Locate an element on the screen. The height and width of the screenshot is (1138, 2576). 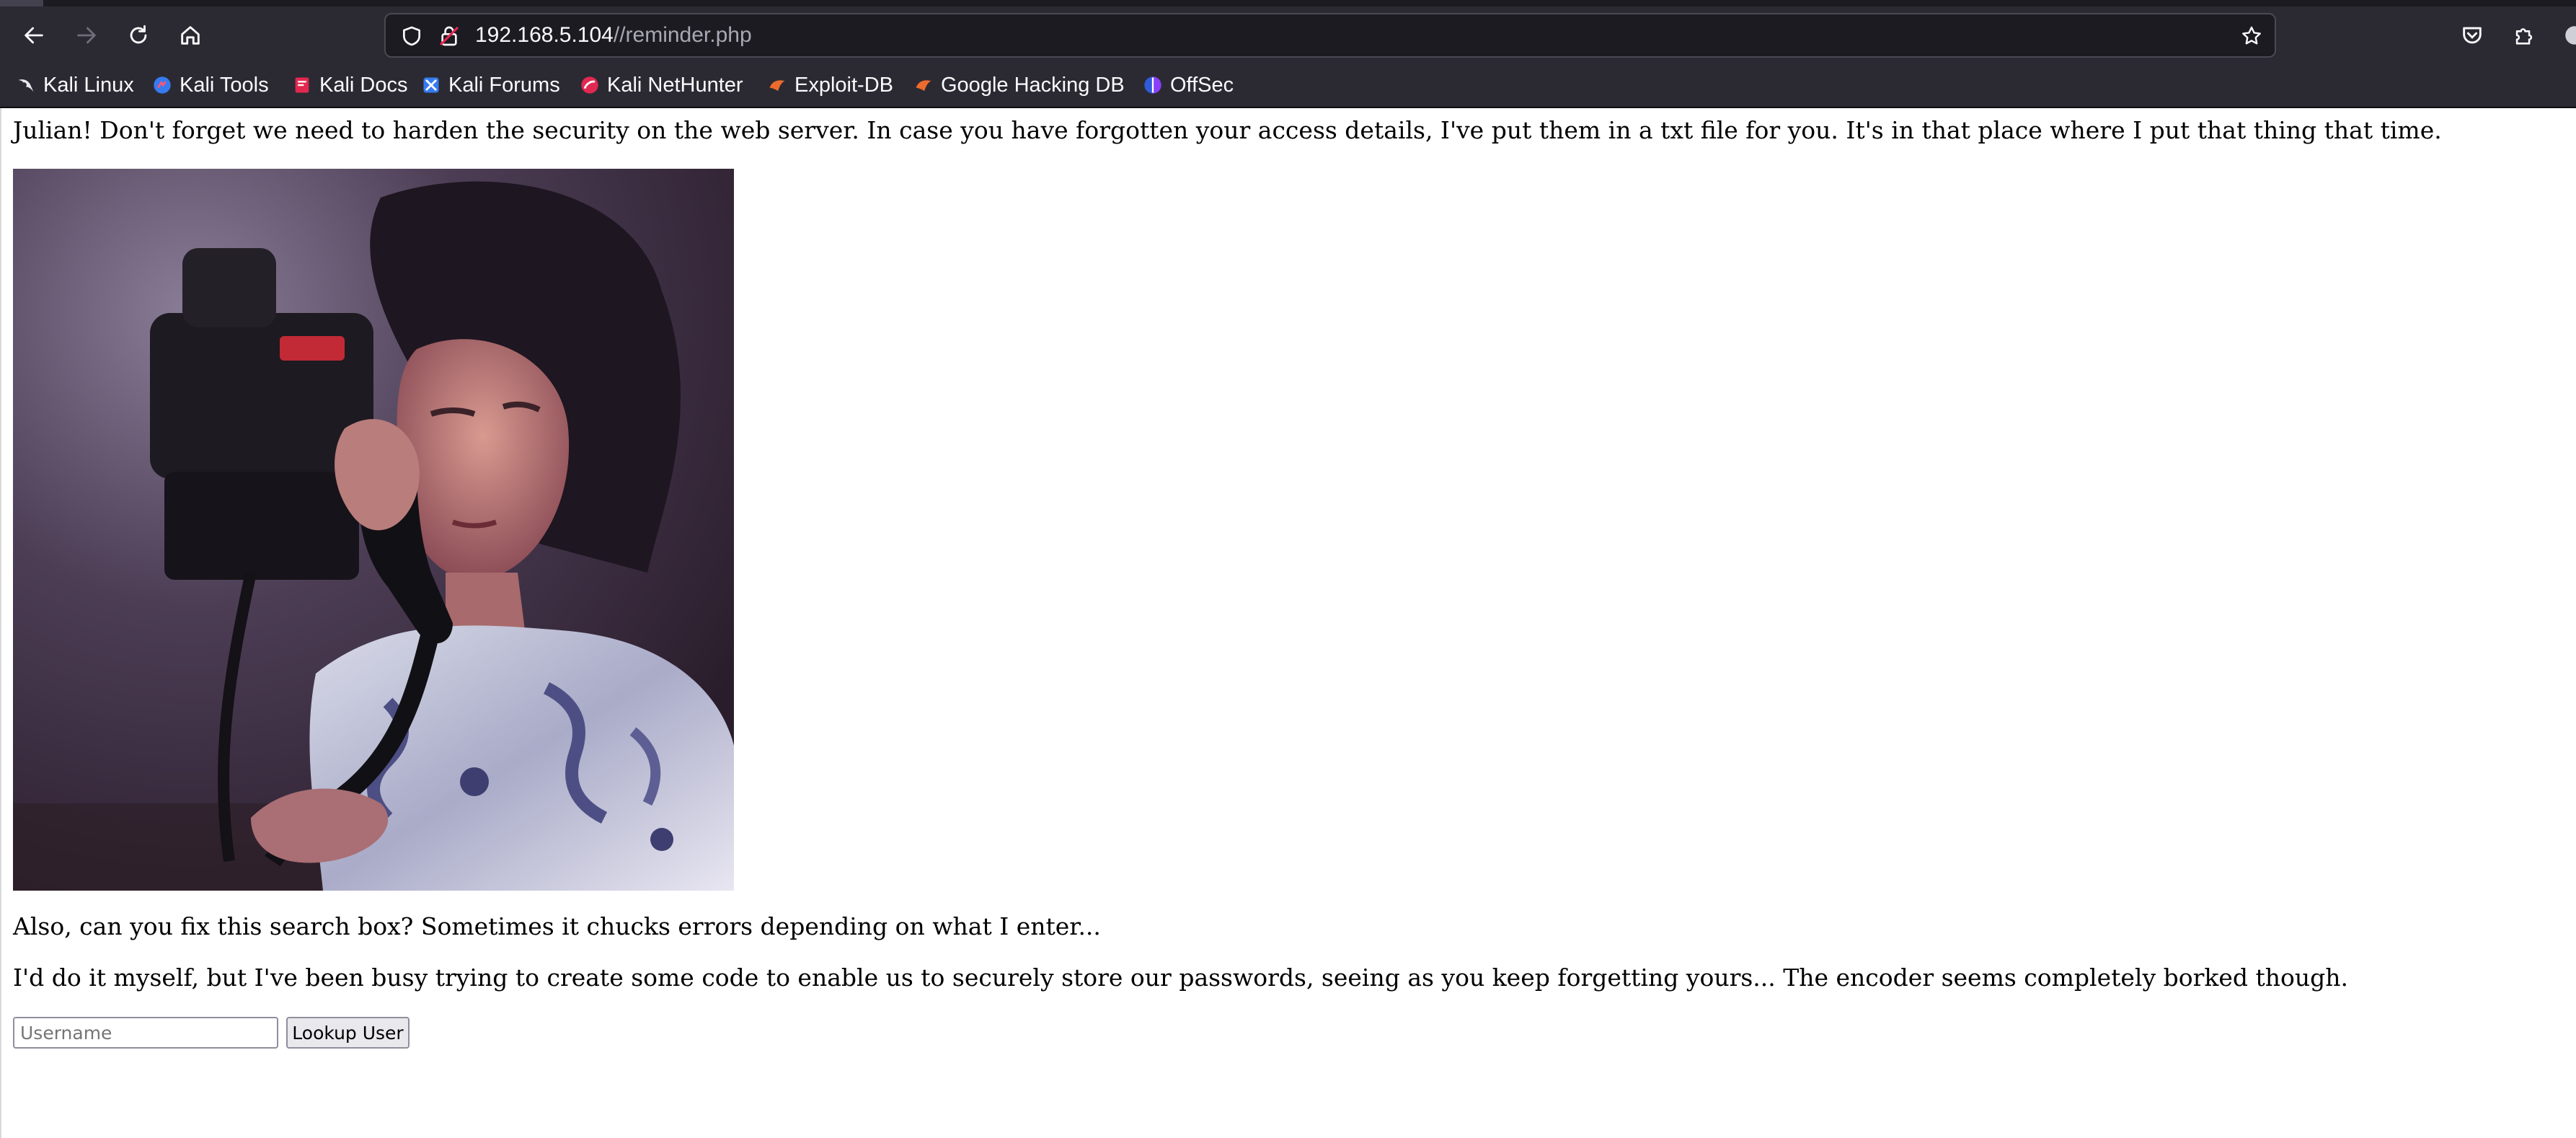
bookmark-exploit-db: Exploit-DB is located at coordinates (830, 85).